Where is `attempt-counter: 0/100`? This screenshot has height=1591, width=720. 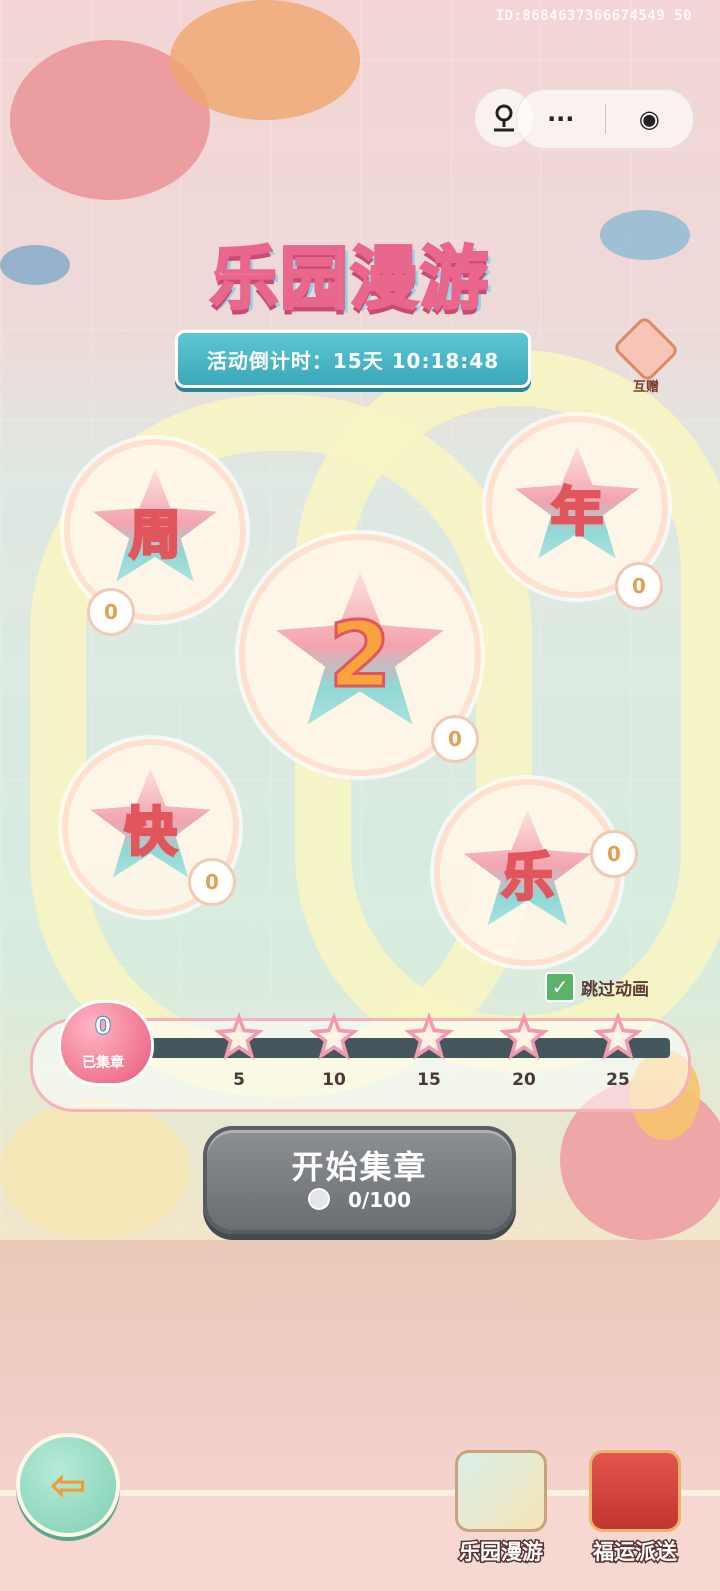
attempt-counter: 0/100 is located at coordinates (379, 1200).